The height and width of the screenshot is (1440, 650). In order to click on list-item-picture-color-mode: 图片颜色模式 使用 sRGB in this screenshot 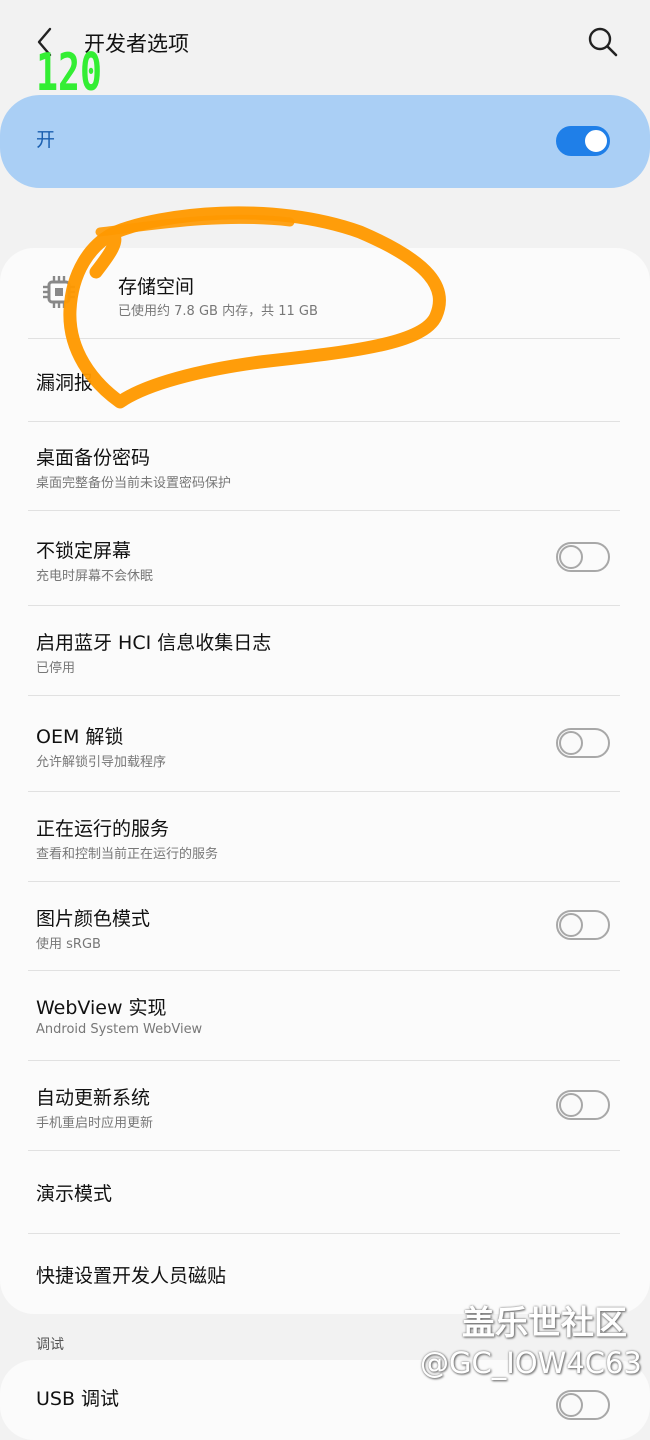, I will do `click(325, 926)`.